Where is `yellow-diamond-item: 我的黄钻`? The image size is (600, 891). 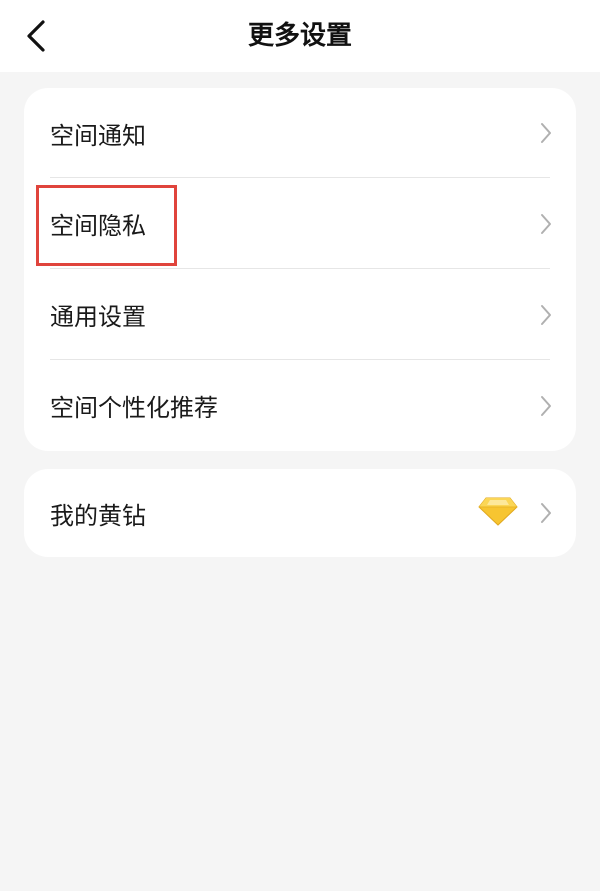 yellow-diamond-item: 我的黄钻 is located at coordinates (300, 513).